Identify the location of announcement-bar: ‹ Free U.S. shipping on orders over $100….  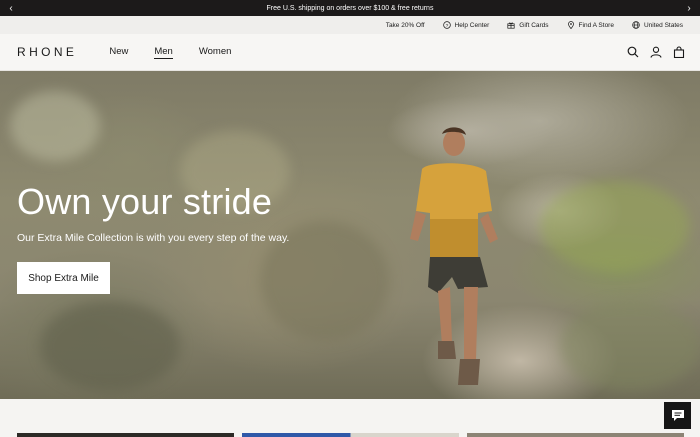
(350, 8).